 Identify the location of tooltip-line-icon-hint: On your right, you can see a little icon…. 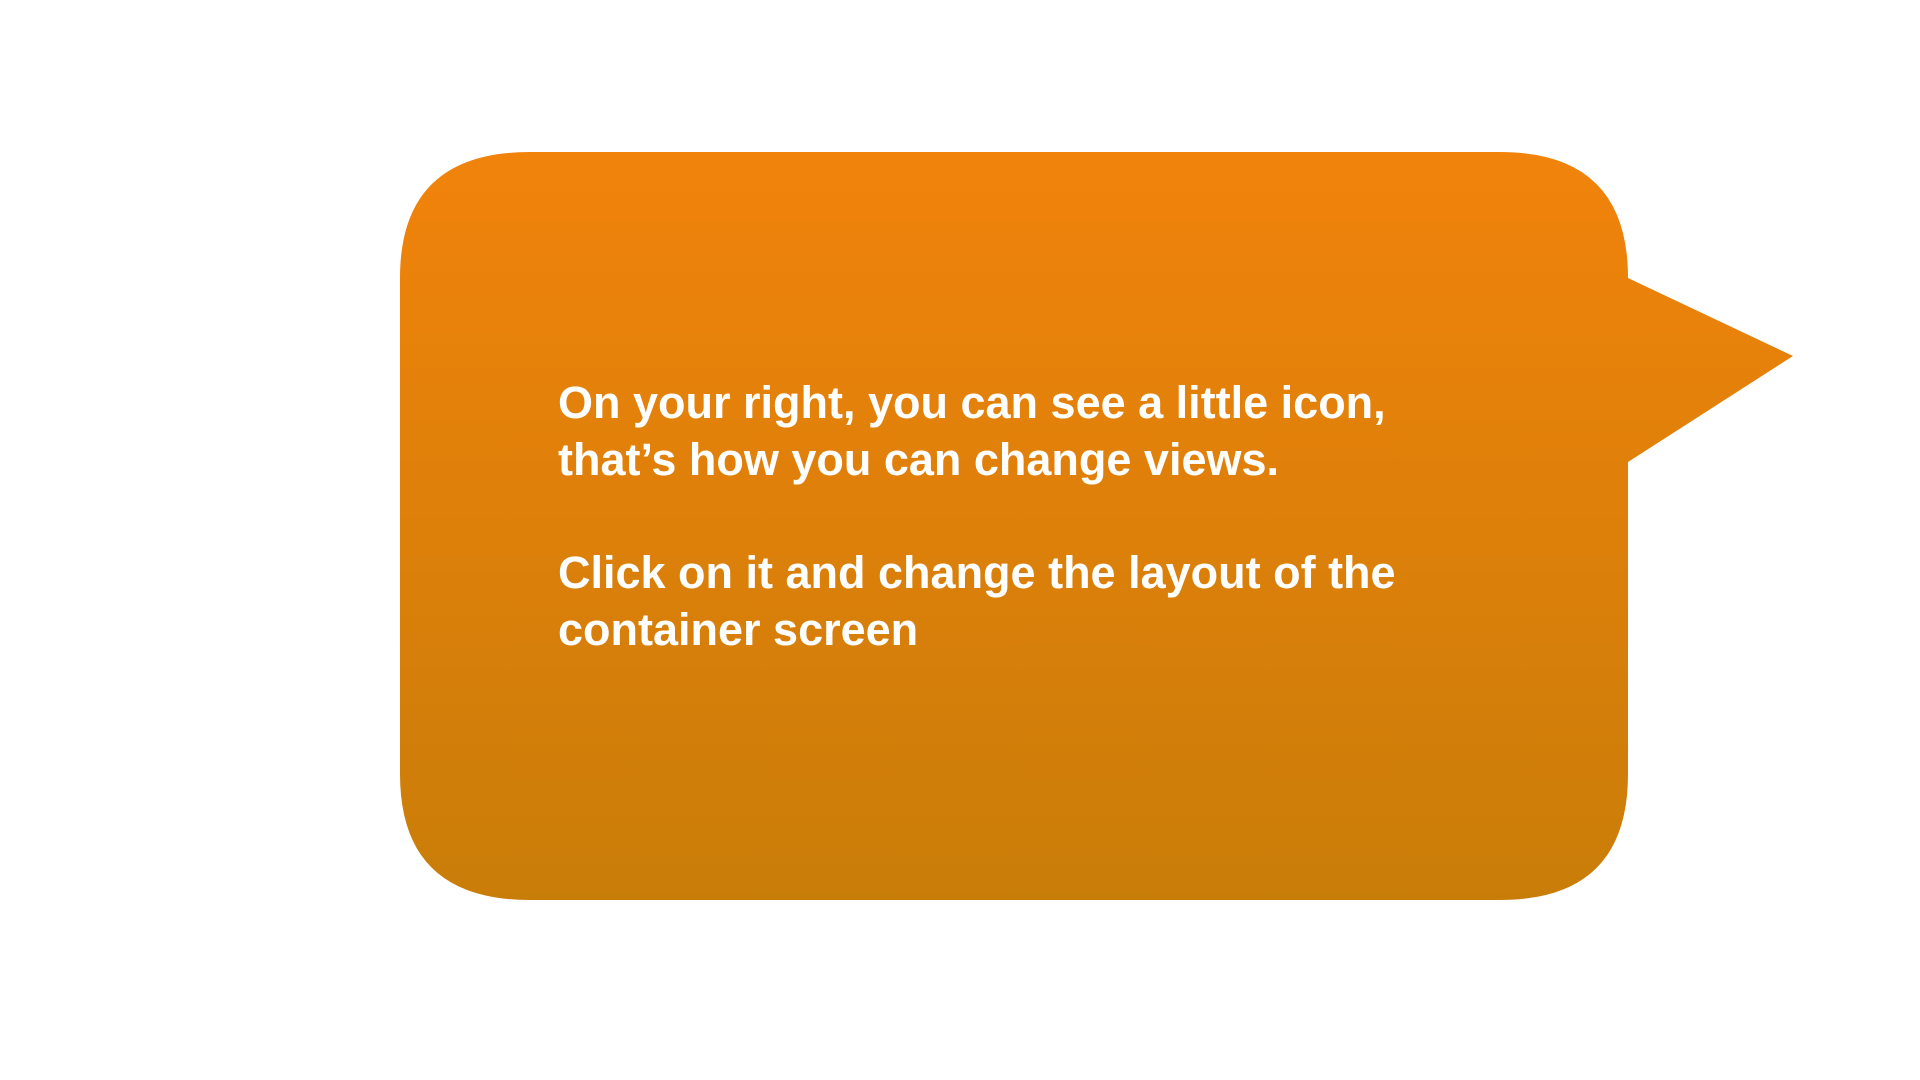
(972, 431).